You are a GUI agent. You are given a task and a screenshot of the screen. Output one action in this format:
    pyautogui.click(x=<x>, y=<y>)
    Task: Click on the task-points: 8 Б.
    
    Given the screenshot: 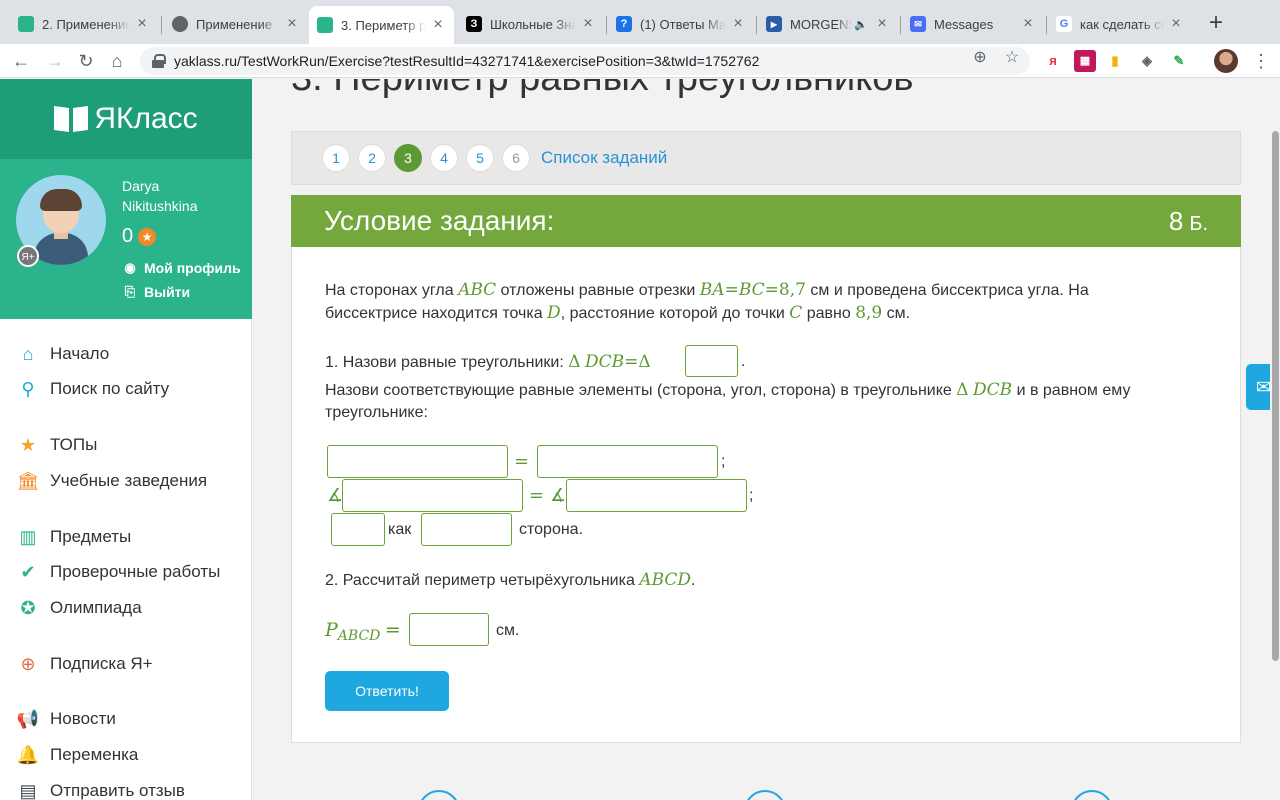 What is the action you would take?
    pyautogui.click(x=1188, y=220)
    